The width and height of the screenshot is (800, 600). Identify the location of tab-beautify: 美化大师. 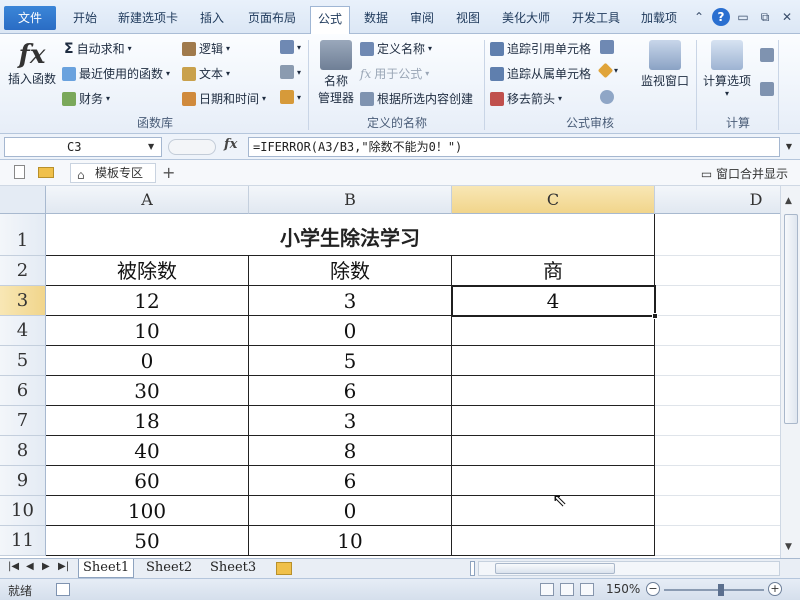
(526, 18).